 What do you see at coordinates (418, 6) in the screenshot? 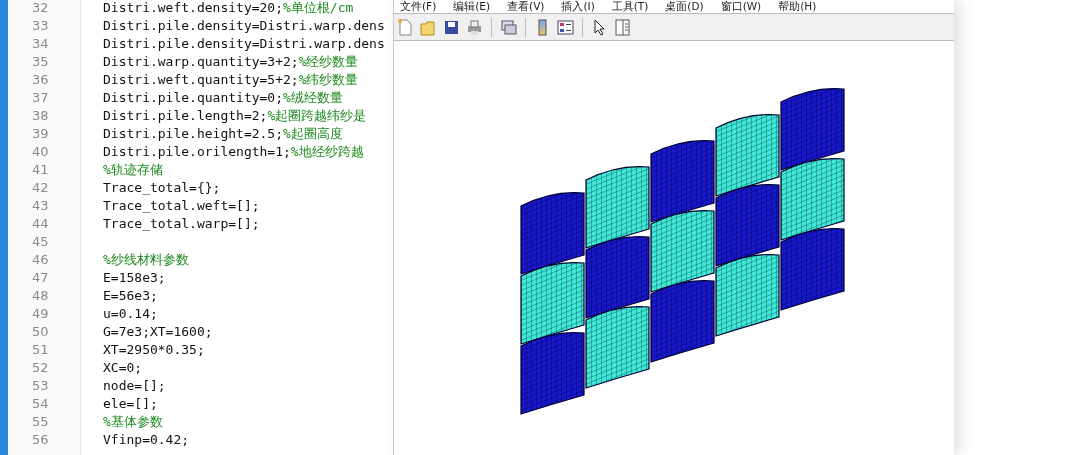
I see `menu-item: 文件(F)` at bounding box center [418, 6].